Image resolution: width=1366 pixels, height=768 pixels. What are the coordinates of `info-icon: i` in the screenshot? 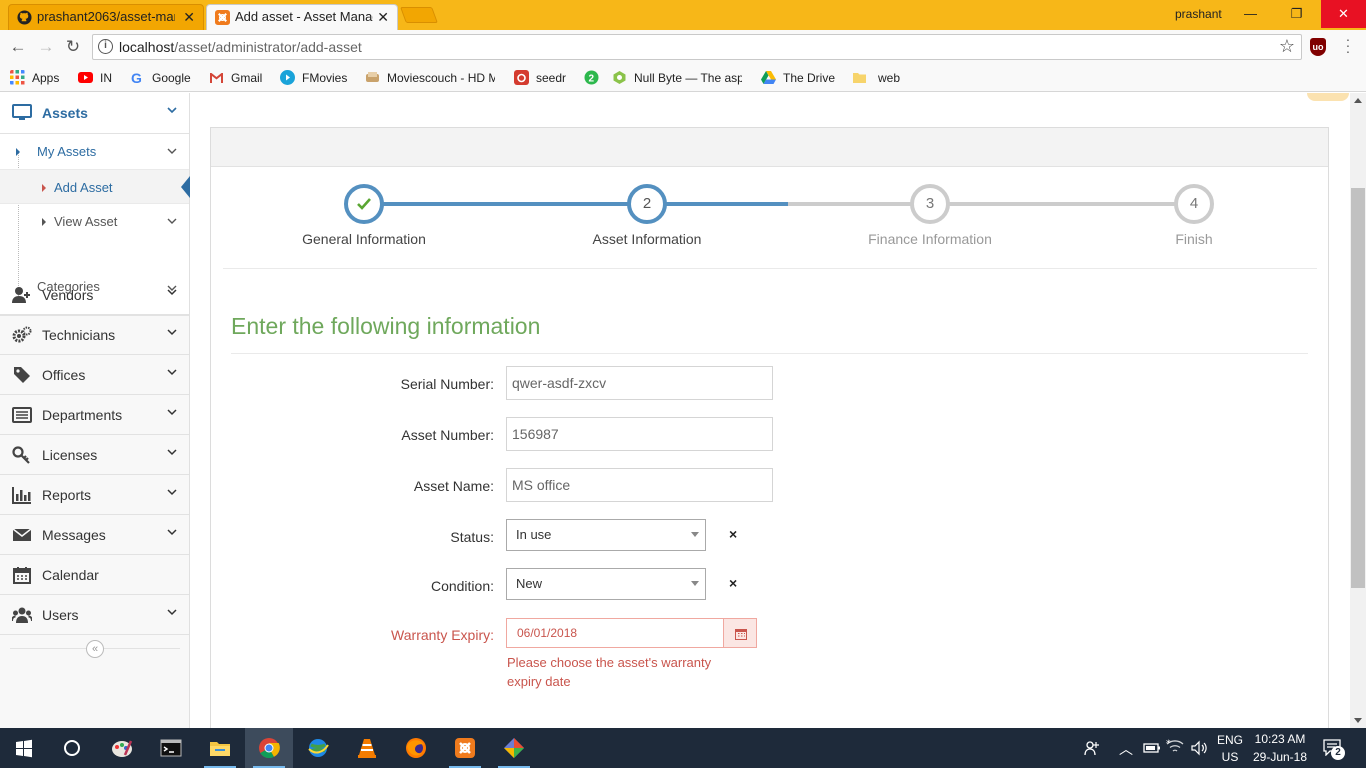 It's located at (105, 46).